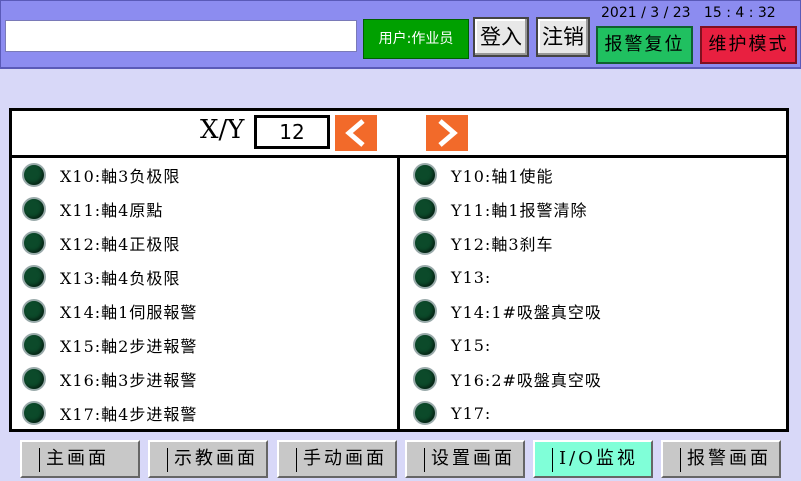 The image size is (801, 481). I want to click on nav-tab-label: I/O监视, so click(598, 458).